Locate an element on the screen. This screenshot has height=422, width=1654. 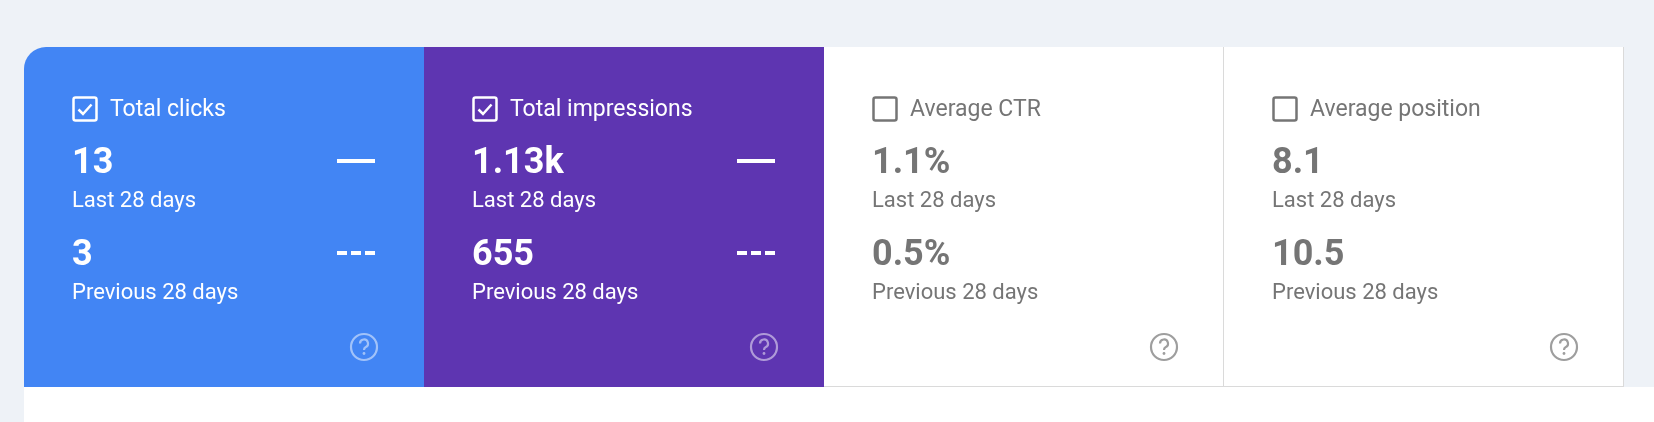
metric-value: 13 is located at coordinates (93, 161).